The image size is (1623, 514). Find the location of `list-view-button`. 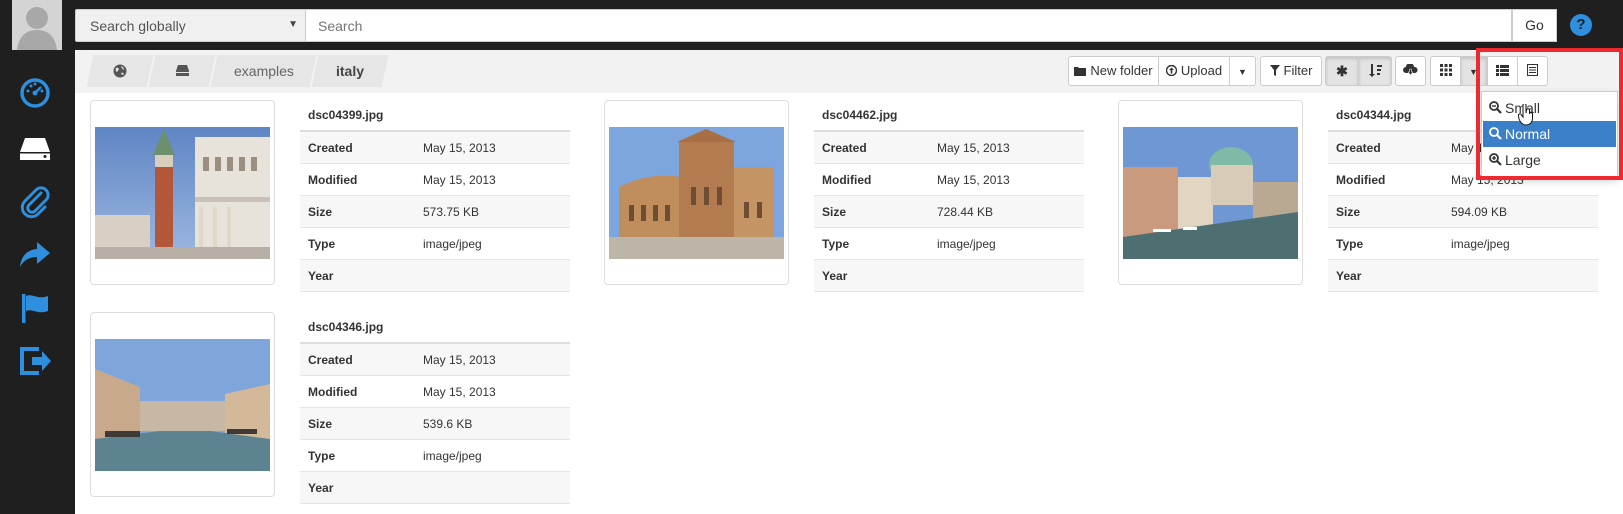

list-view-button is located at coordinates (1502, 71).